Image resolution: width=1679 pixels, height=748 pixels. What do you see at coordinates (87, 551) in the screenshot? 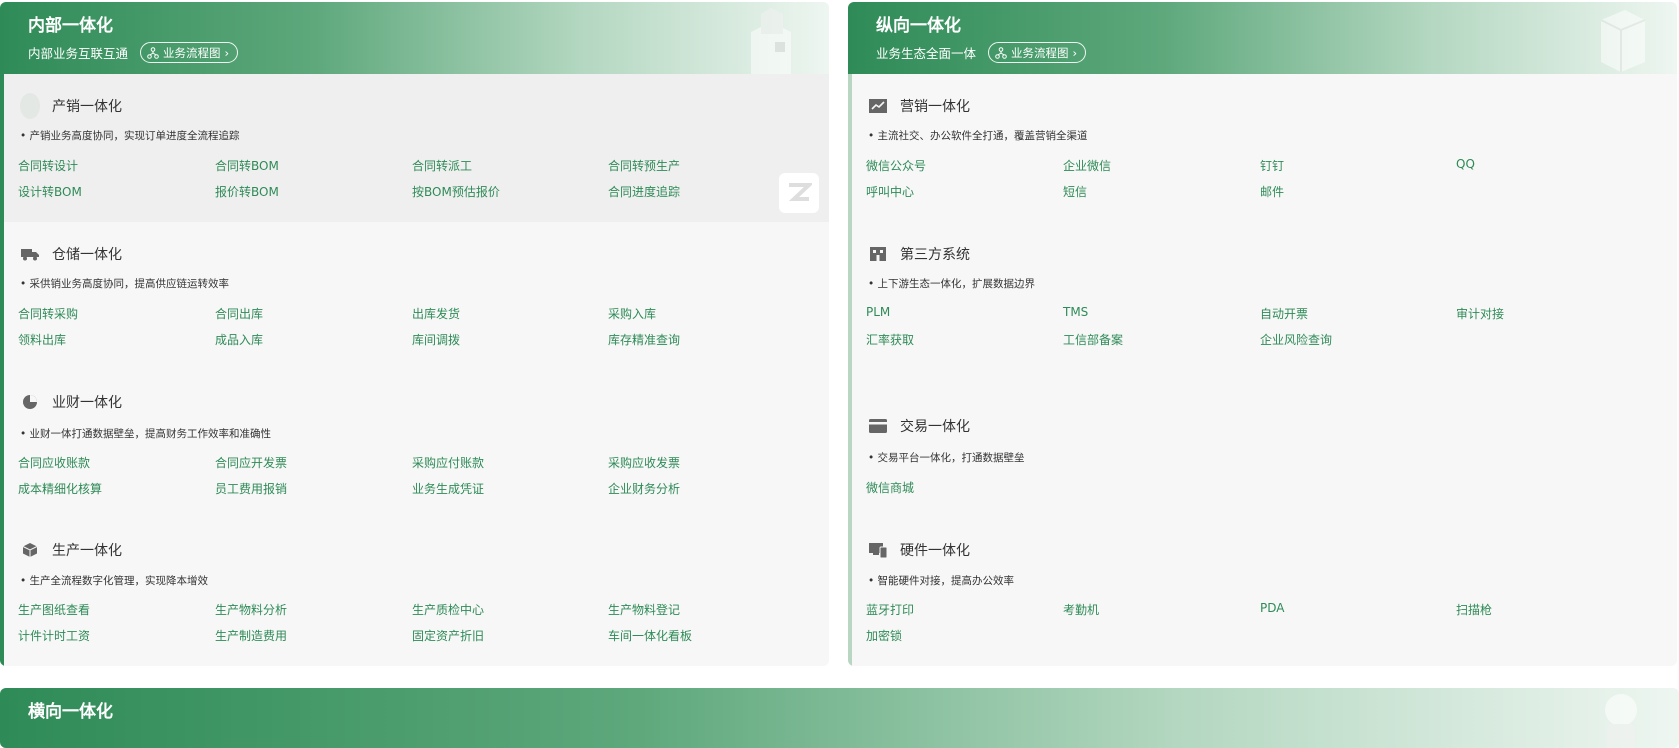
I see `section-title: 生产一体化` at bounding box center [87, 551].